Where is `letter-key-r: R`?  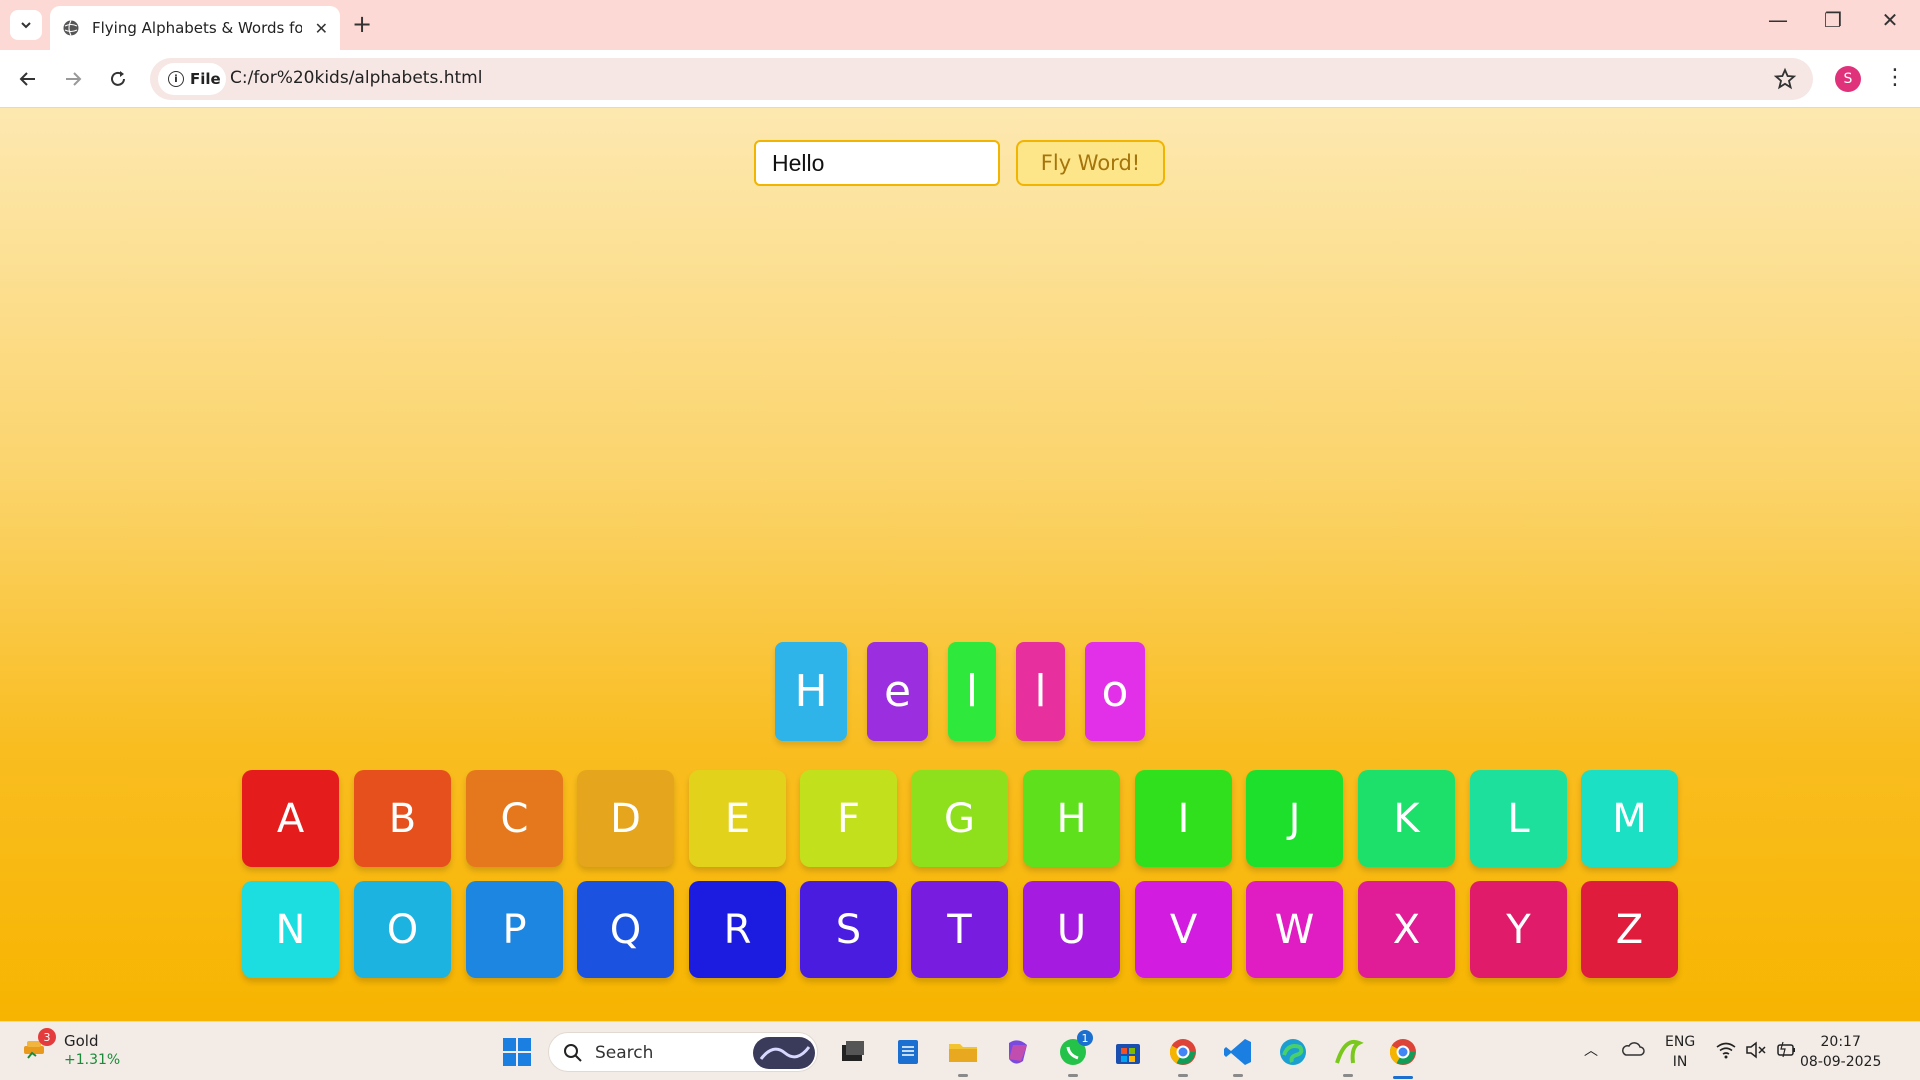
letter-key-r: R is located at coordinates (737, 929).